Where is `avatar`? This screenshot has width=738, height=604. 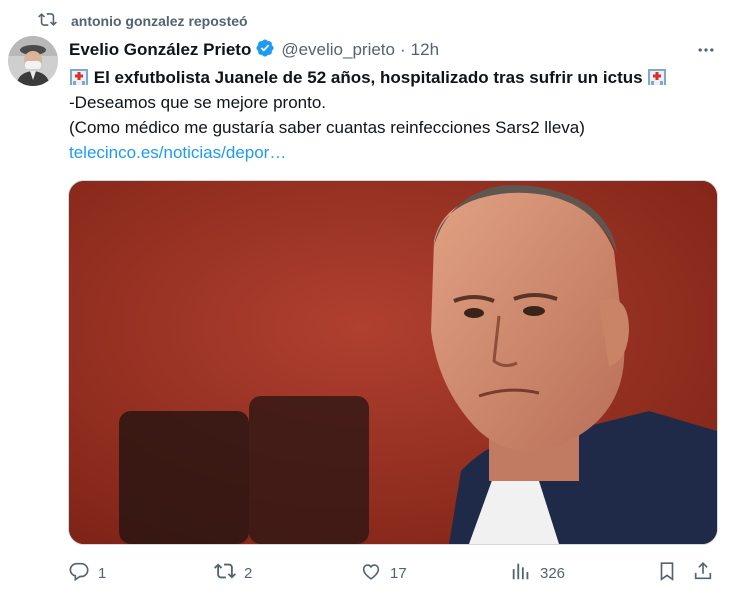 avatar is located at coordinates (33, 61).